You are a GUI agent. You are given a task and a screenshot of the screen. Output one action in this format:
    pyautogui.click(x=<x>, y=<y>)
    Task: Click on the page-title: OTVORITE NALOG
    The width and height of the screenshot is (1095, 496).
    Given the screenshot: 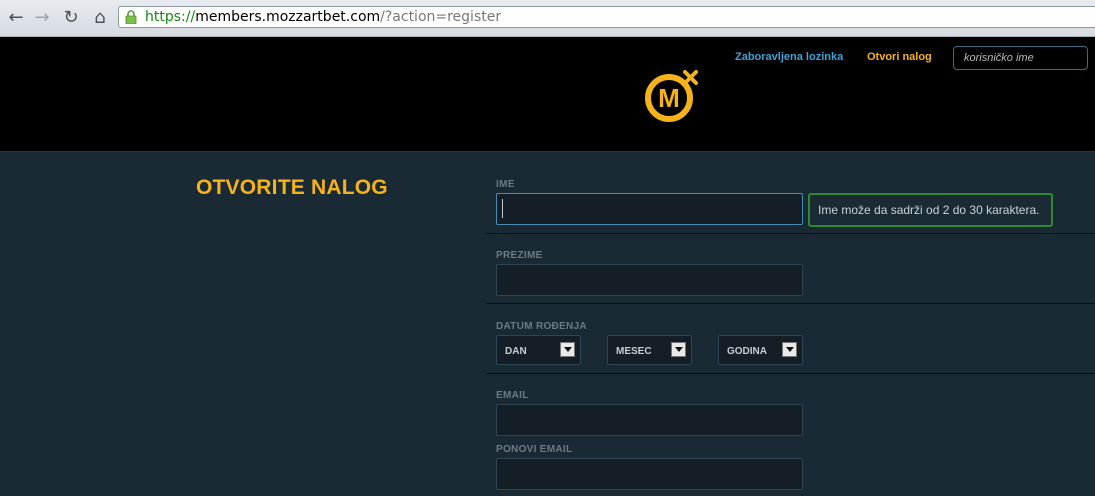 What is the action you would take?
    pyautogui.click(x=292, y=187)
    